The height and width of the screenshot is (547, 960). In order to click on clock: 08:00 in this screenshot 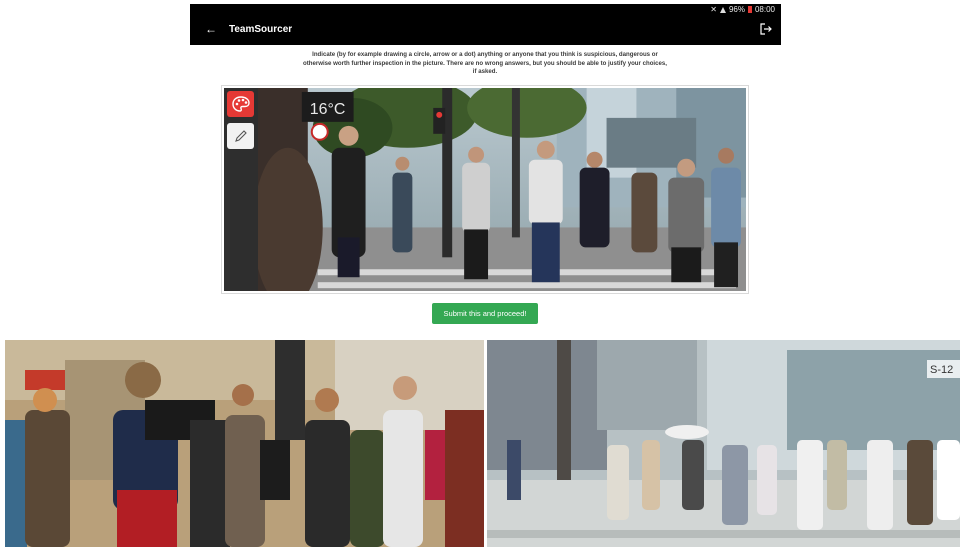, I will do `click(764, 9)`.